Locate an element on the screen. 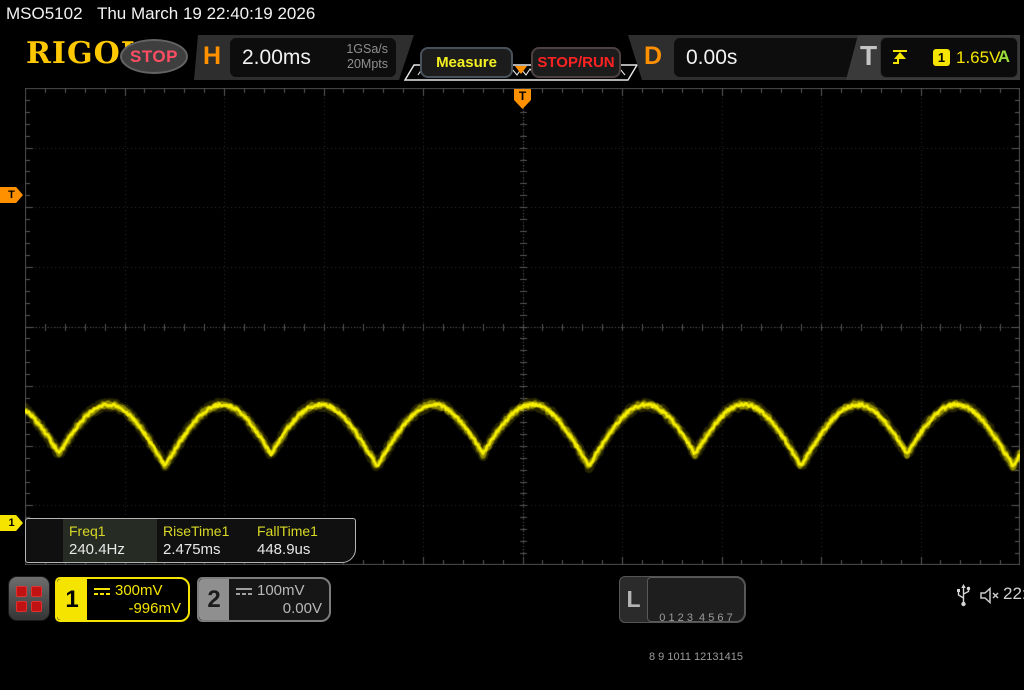 Image resolution: width=1024 pixels, height=690 pixels. measurement-item-freq: Freq1 240.4Hz is located at coordinates (110, 540).